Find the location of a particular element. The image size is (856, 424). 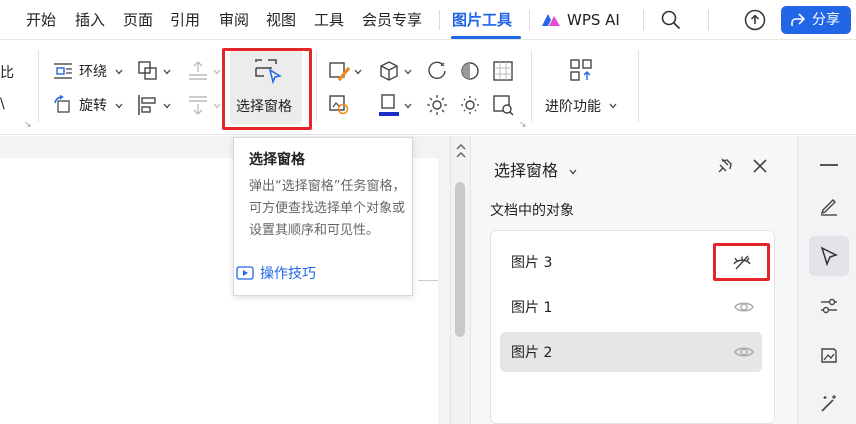

tips-link: 操作技巧 is located at coordinates (288, 273).